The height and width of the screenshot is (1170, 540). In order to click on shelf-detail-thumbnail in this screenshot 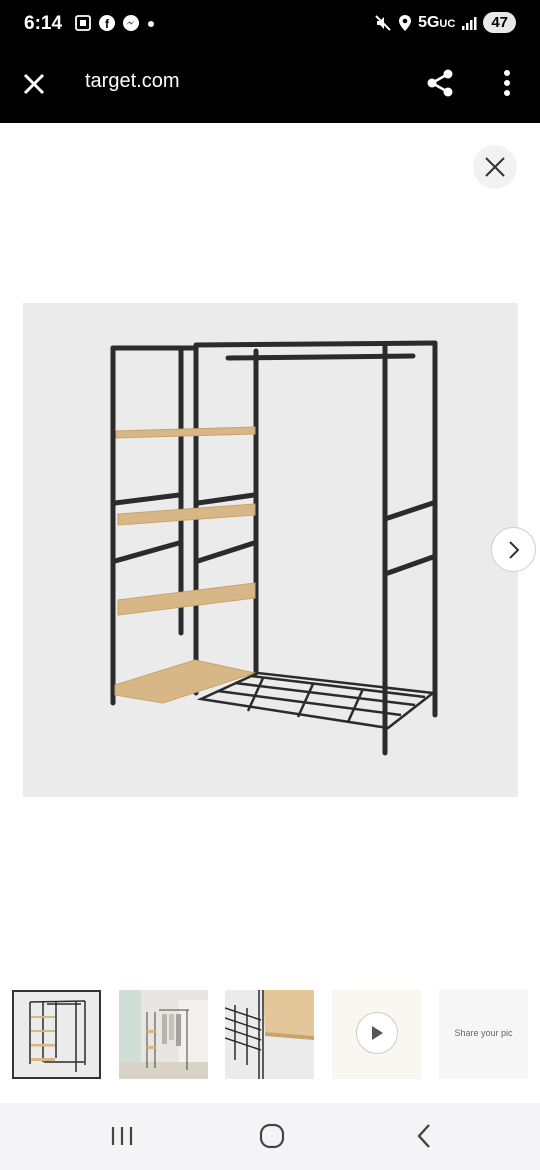, I will do `click(269, 1034)`.